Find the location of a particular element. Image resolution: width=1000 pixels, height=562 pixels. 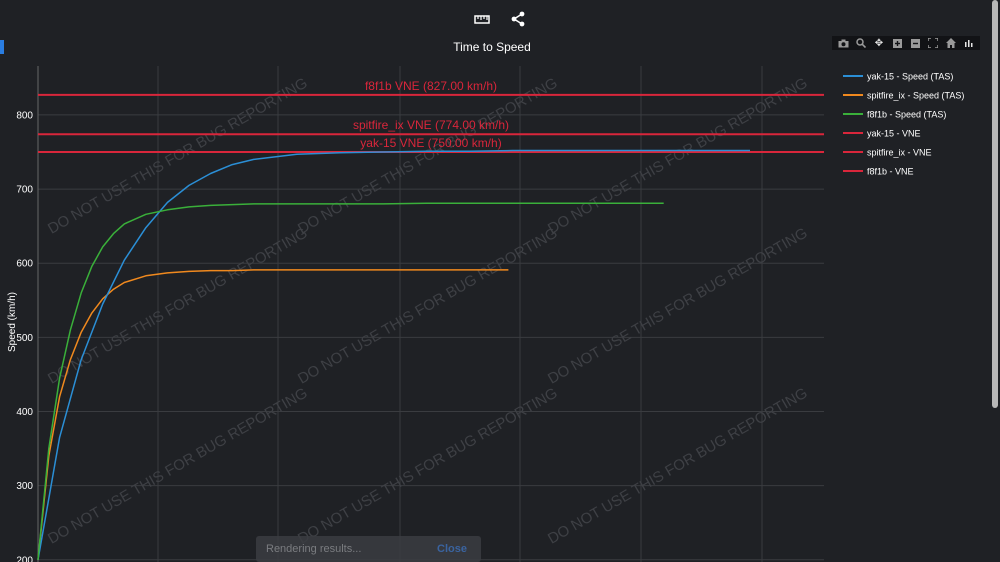

reset-axes-icon is located at coordinates (951, 43).